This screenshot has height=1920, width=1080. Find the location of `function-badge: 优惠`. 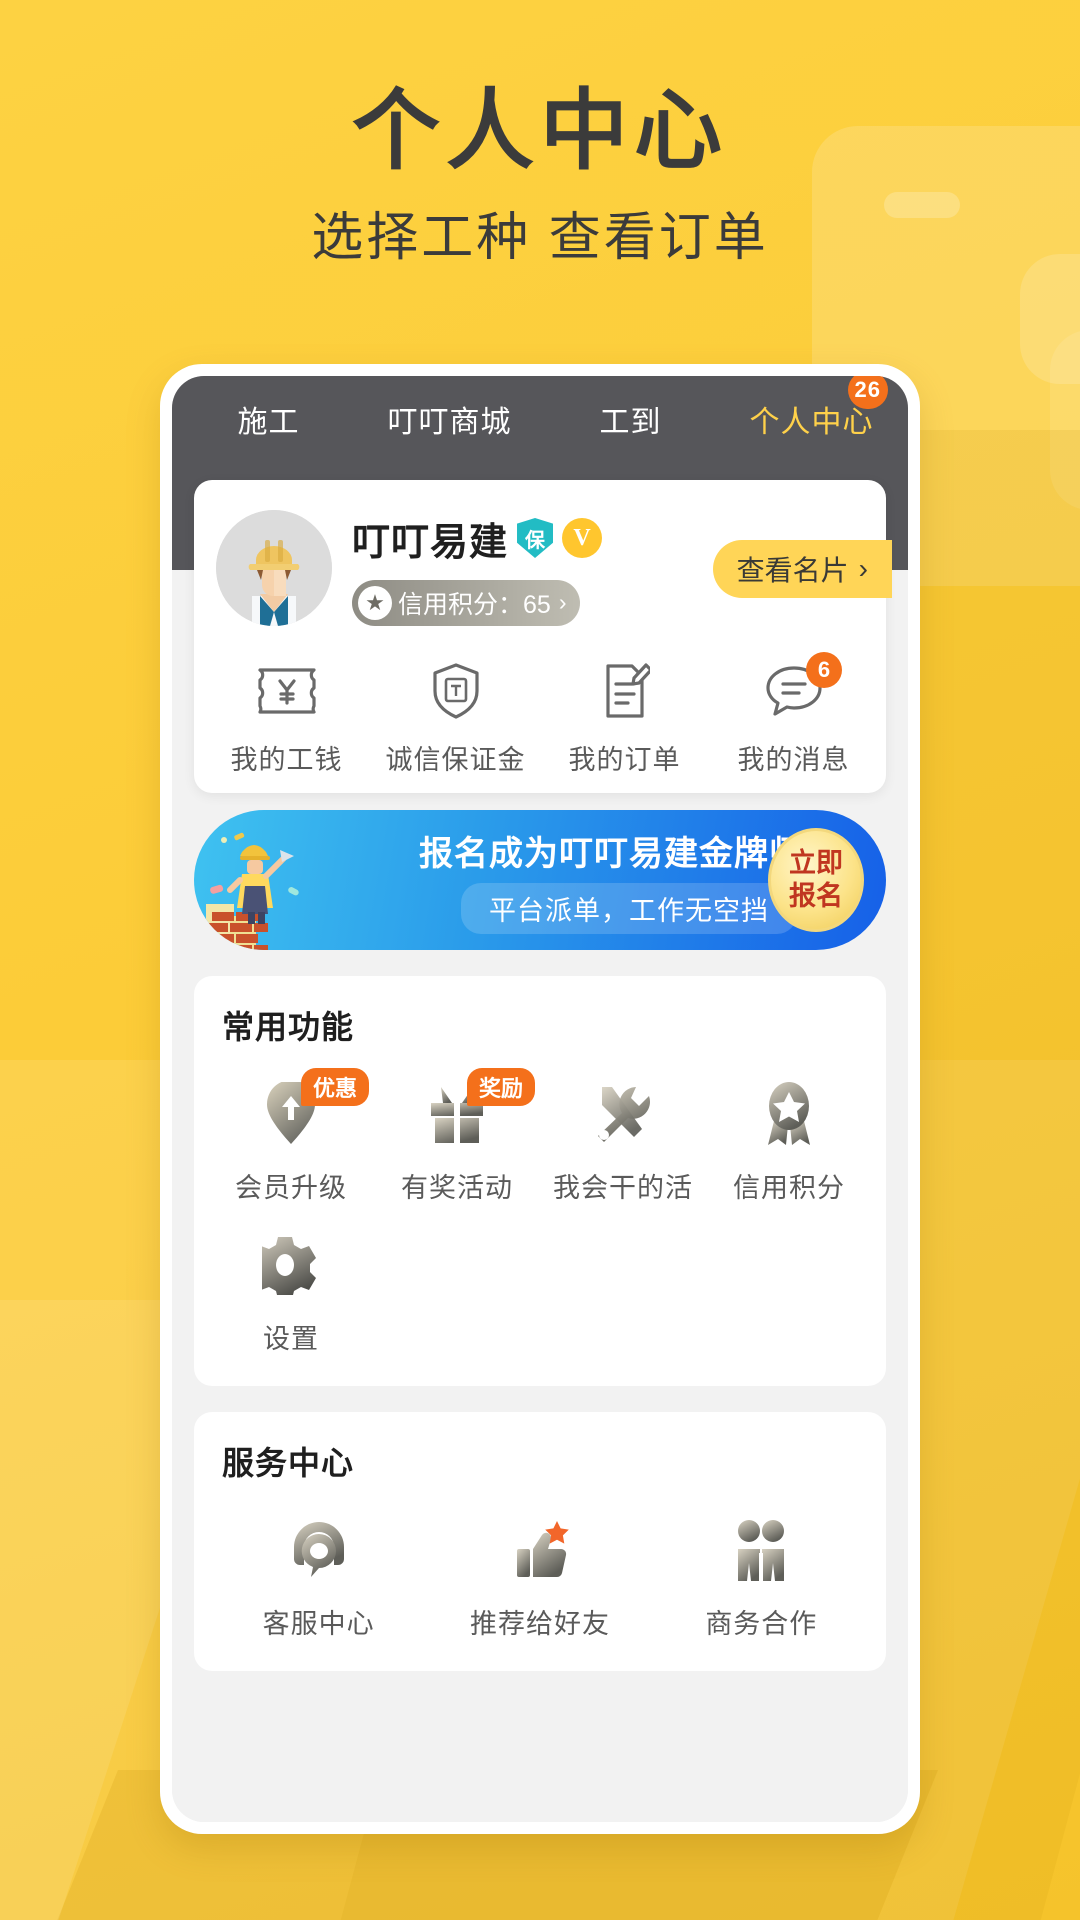

function-badge: 优惠 is located at coordinates (335, 1087).